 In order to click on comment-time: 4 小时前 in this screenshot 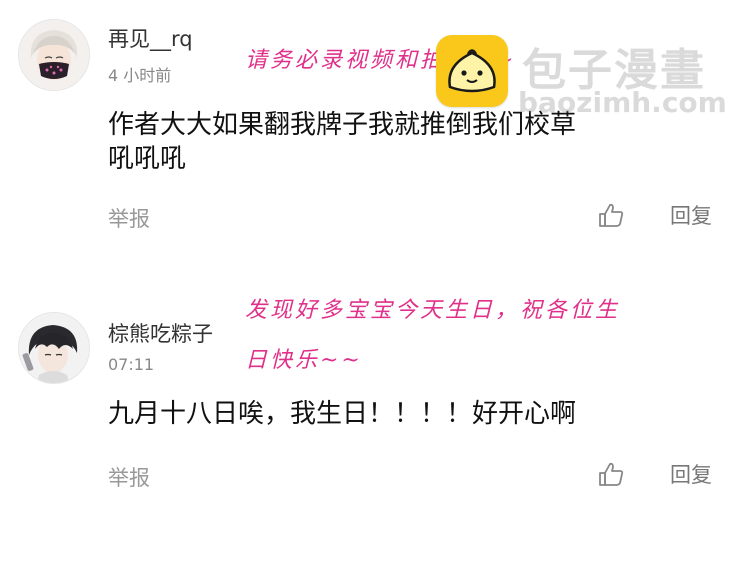, I will do `click(140, 75)`.